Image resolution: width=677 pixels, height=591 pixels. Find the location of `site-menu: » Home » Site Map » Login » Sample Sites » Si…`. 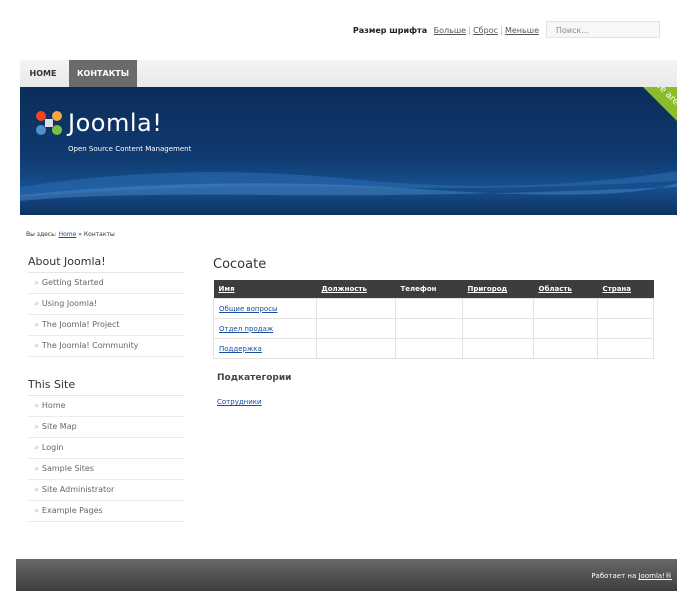

site-menu: » Home » Site Map » Login » Sample Sites » Si… is located at coordinates (106, 459).